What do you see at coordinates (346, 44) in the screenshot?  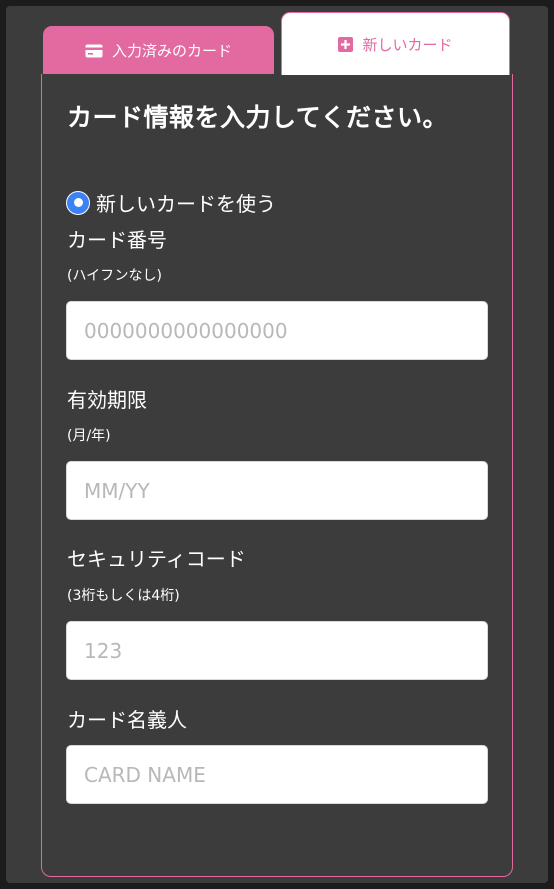 I see `plus-square-icon` at bounding box center [346, 44].